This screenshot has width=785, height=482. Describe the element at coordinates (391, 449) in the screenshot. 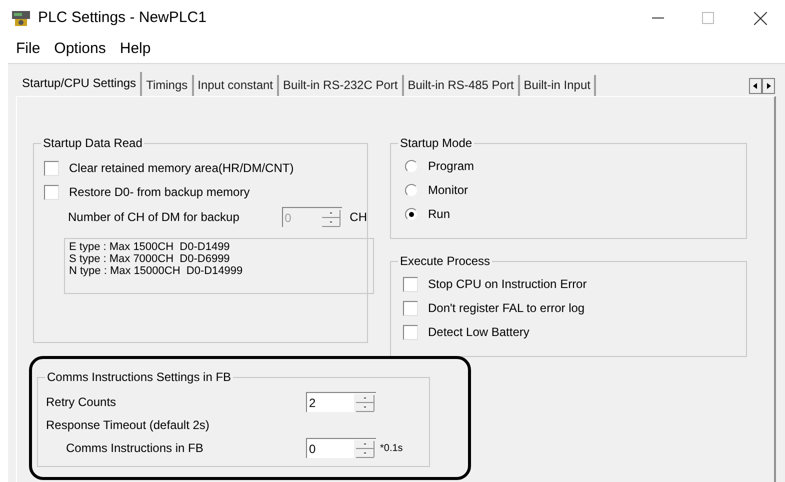

I see `unit-label: *0.1s` at that location.